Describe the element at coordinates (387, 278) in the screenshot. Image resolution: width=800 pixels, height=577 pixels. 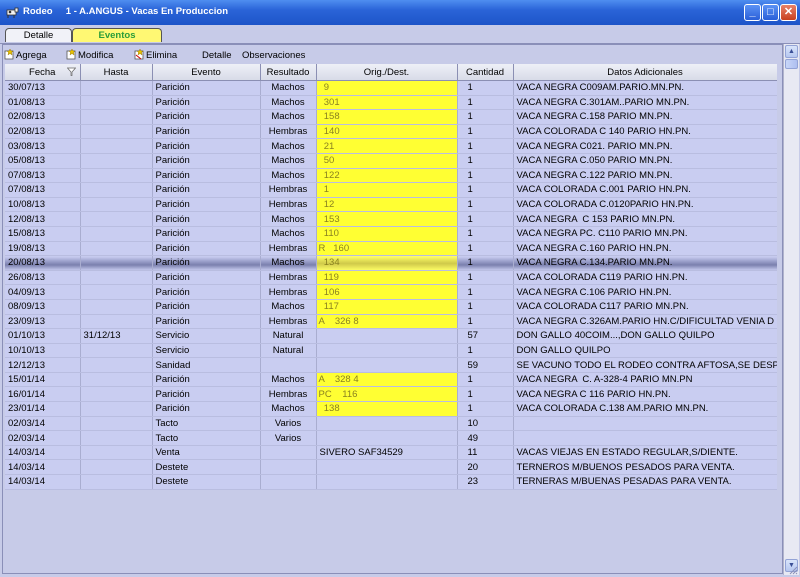
I see `cell-orig-dest: 119` at that location.